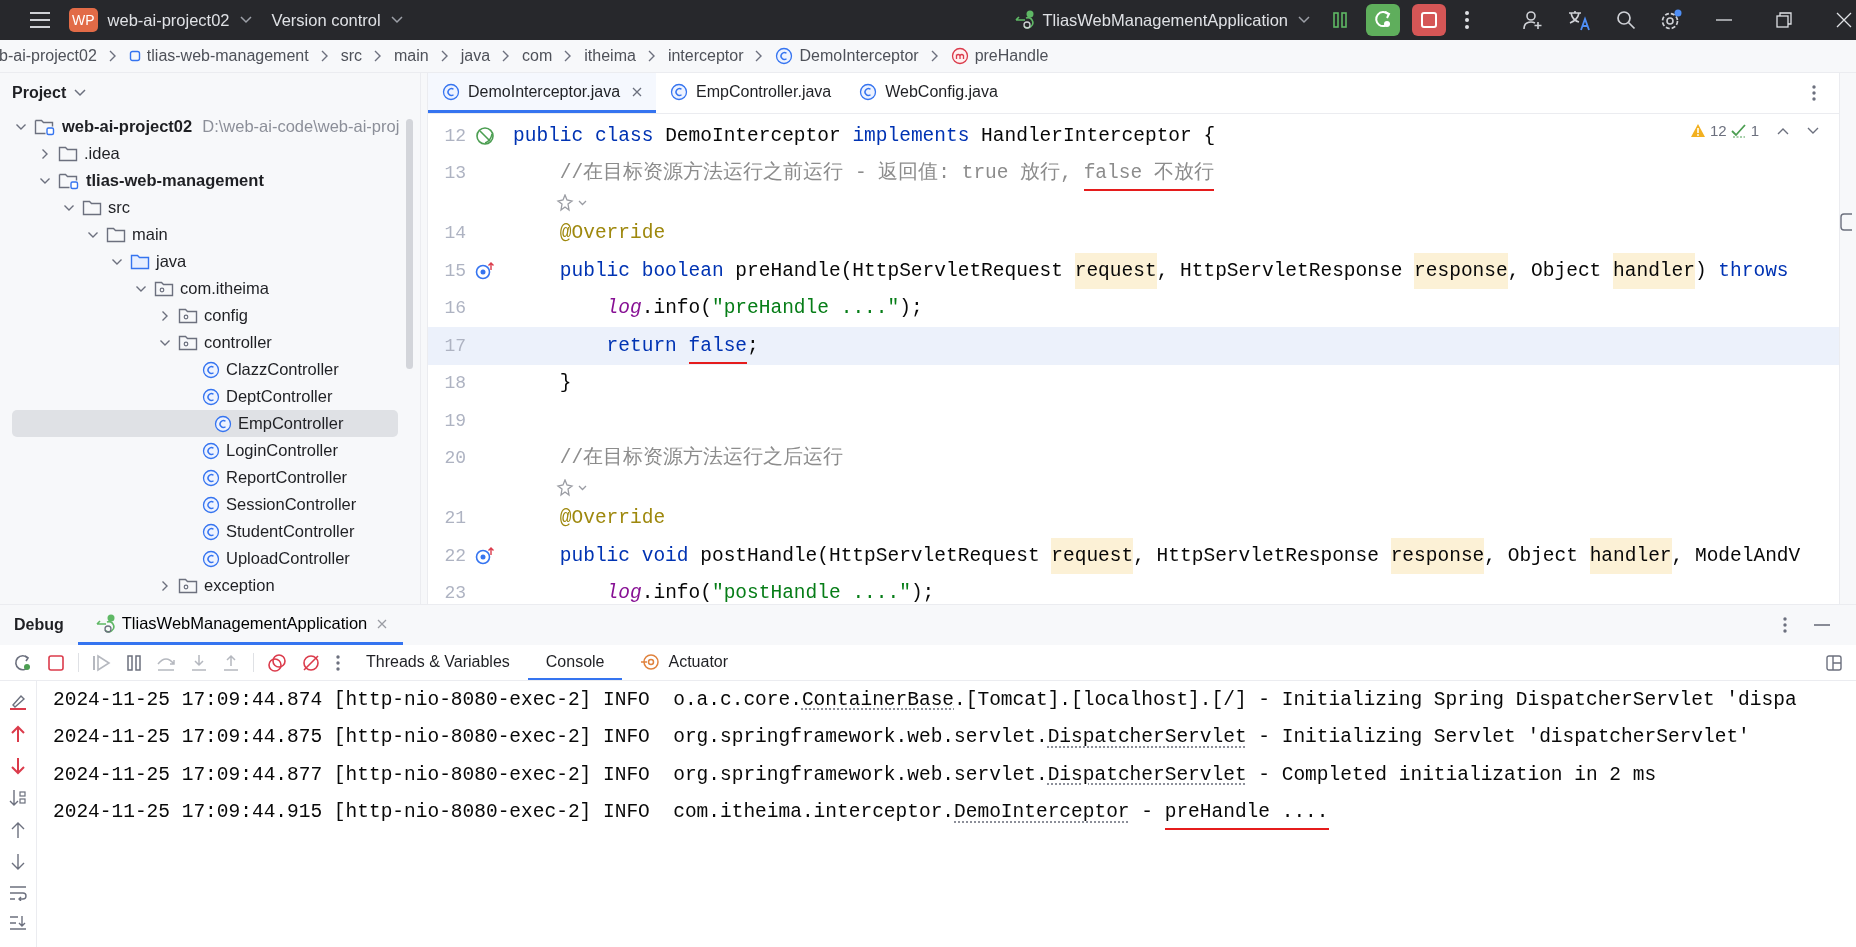 This screenshot has height=947, width=1856. What do you see at coordinates (454, 308) in the screenshot?
I see `line-number: 16` at bounding box center [454, 308].